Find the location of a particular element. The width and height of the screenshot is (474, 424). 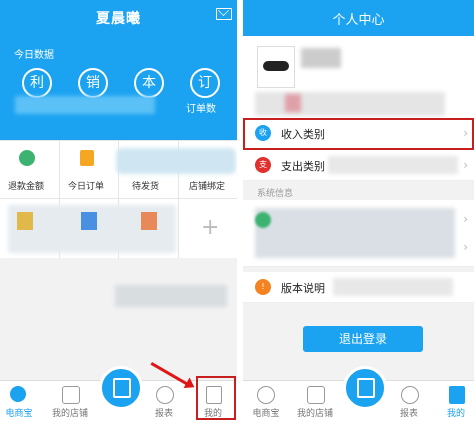

add-icon: + is located at coordinates (210, 227).